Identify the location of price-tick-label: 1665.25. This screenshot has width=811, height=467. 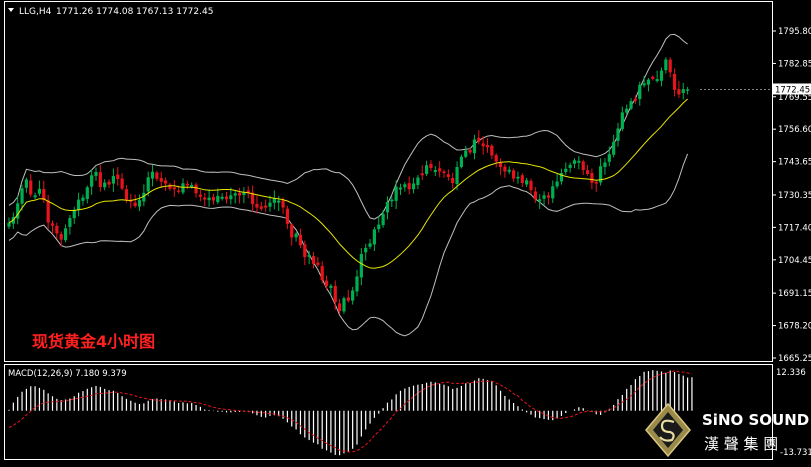
(794, 359).